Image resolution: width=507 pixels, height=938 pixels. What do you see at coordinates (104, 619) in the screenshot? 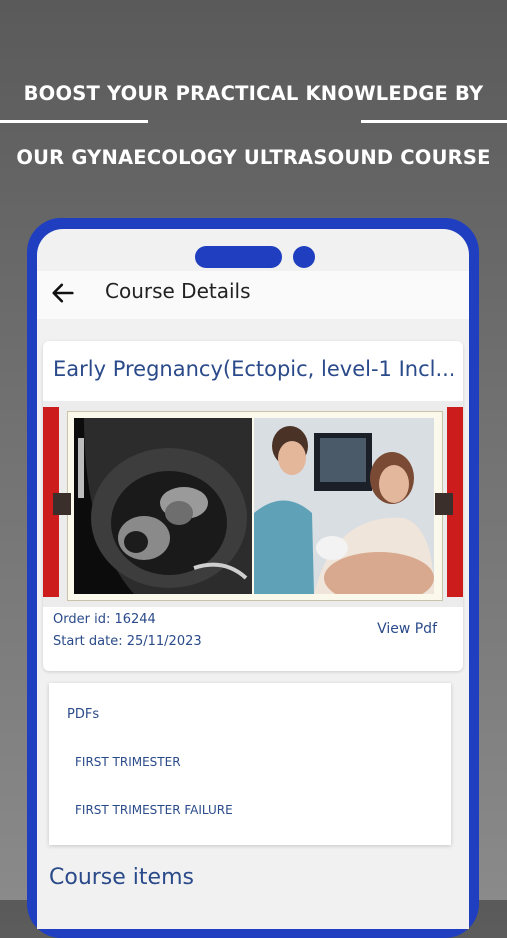
I see `order-id: Order id: 16244` at bounding box center [104, 619].